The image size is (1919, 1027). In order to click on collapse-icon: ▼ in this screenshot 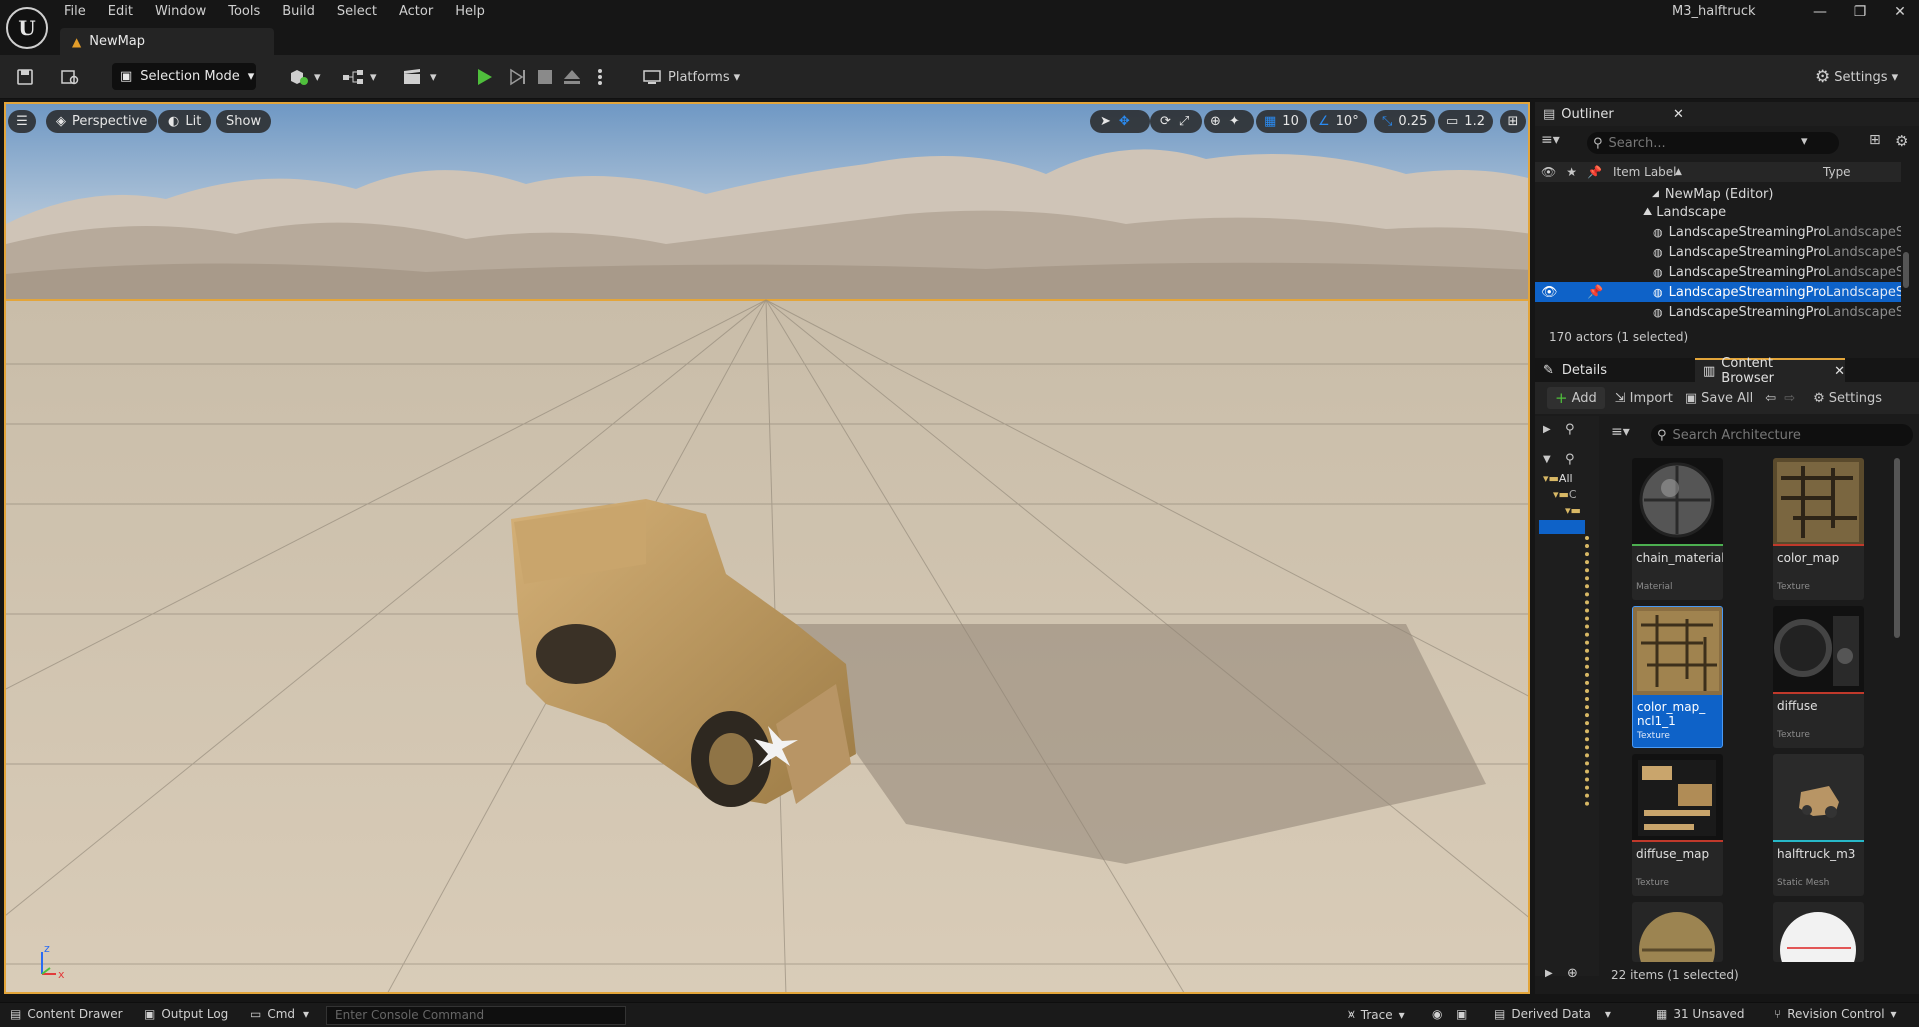, I will do `click(1547, 459)`.